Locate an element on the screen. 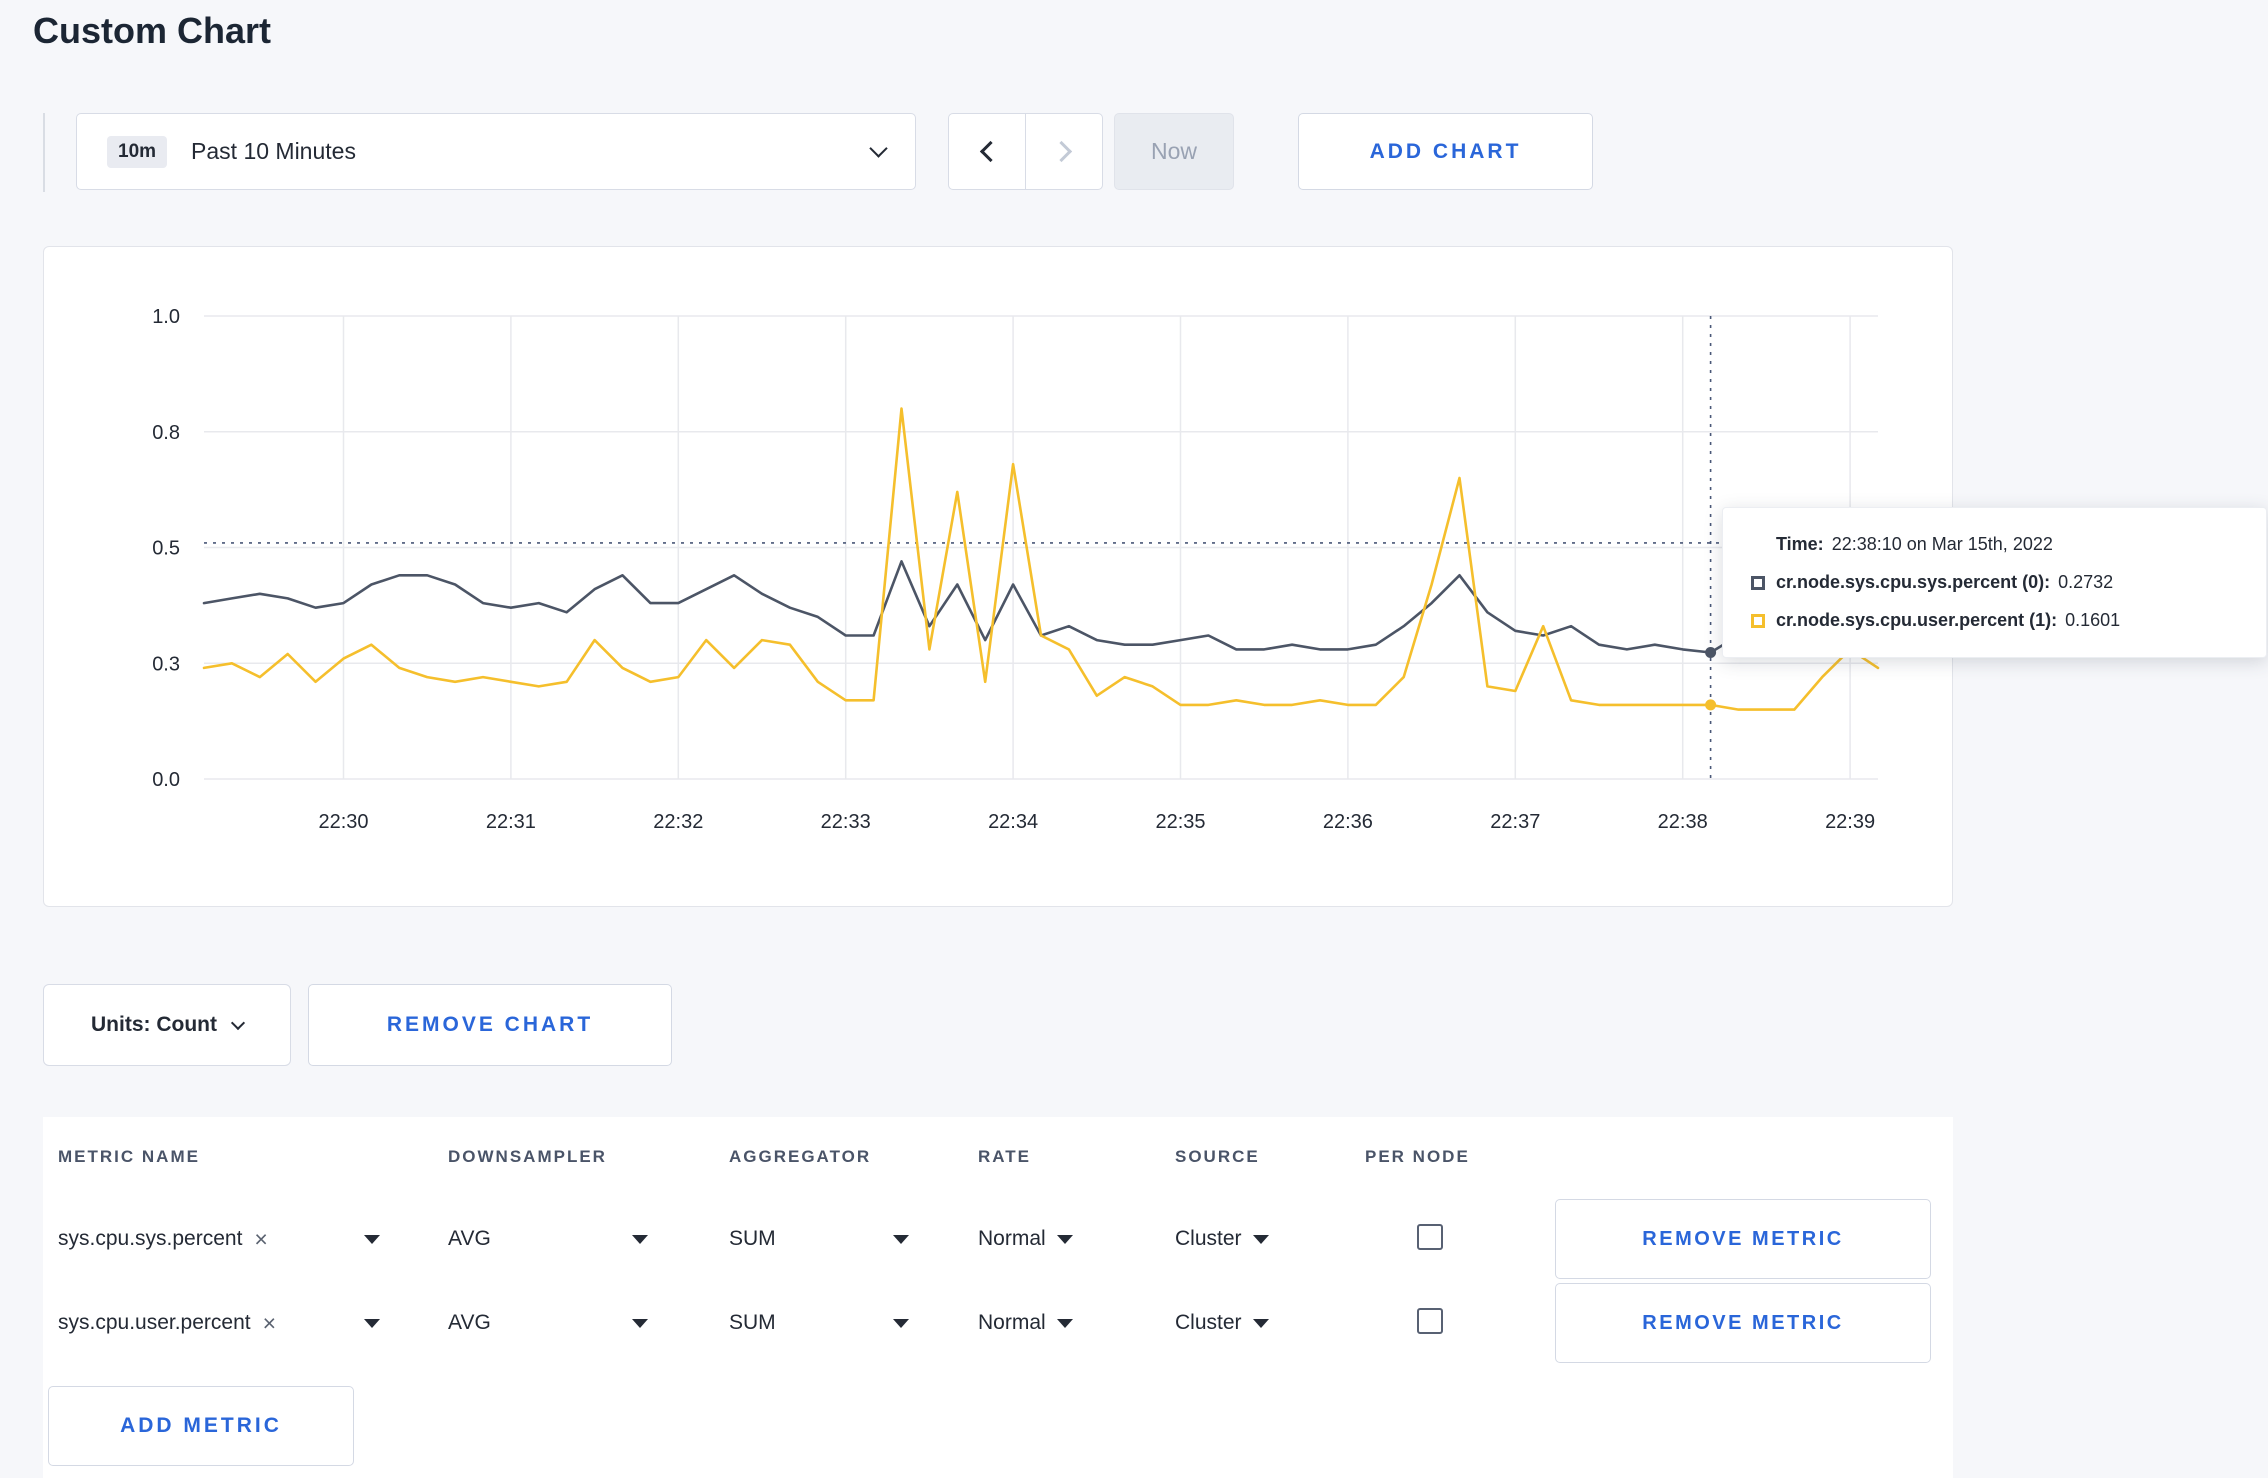  time-range-label: Past 10 Minutes is located at coordinates (273, 151).